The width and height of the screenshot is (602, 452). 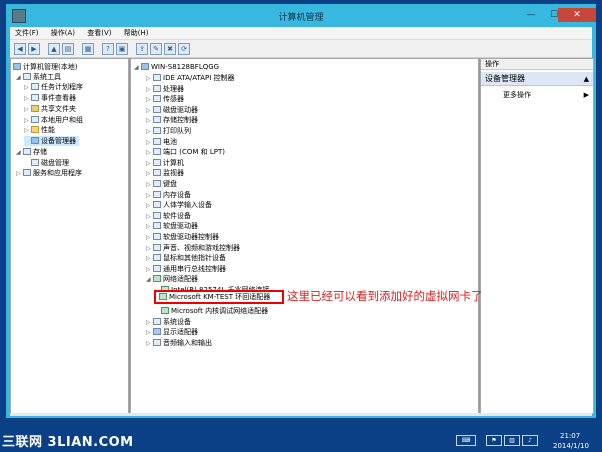 What do you see at coordinates (51, 141) in the screenshot?
I see `tree-item-device-manager: 设备管理器` at bounding box center [51, 141].